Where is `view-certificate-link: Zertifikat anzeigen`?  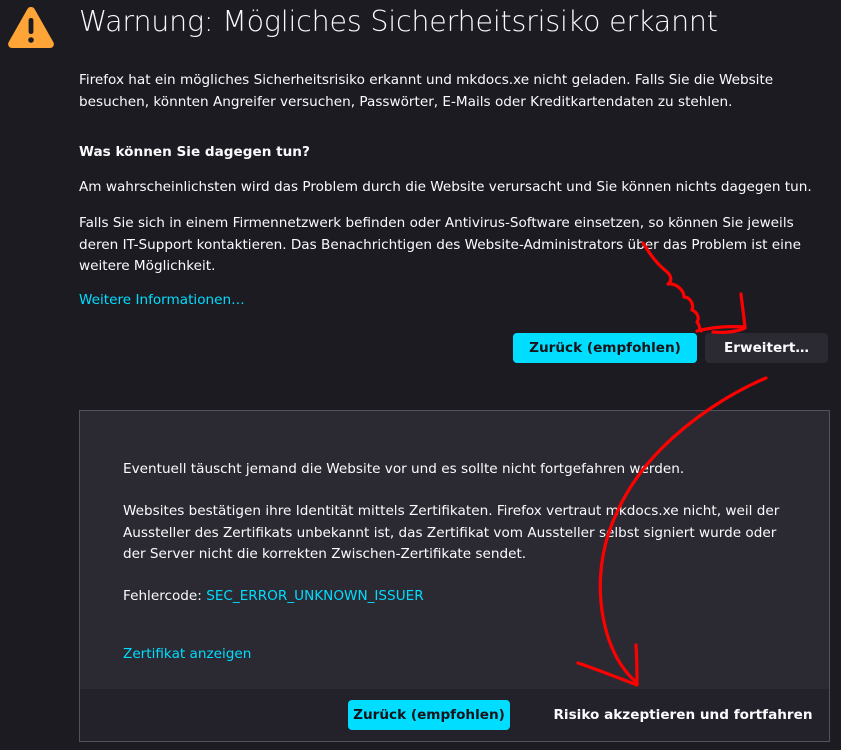
view-certificate-link: Zertifikat anzeigen is located at coordinates (187, 655).